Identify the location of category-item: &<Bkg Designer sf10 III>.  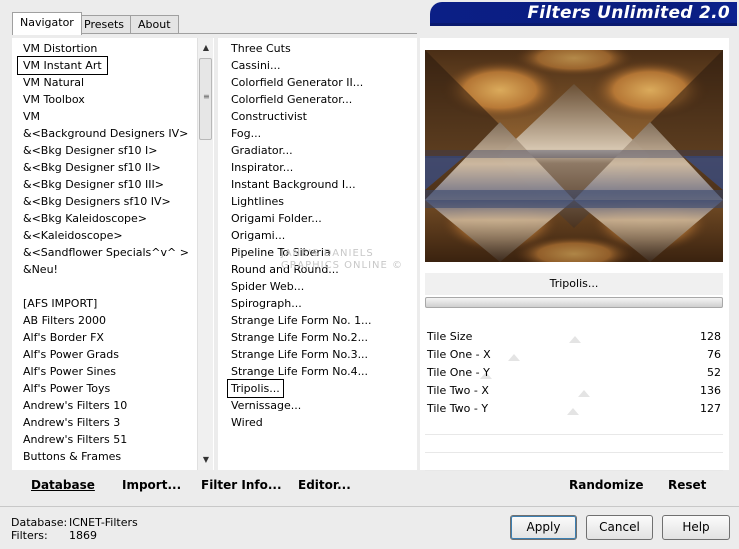
(93, 184).